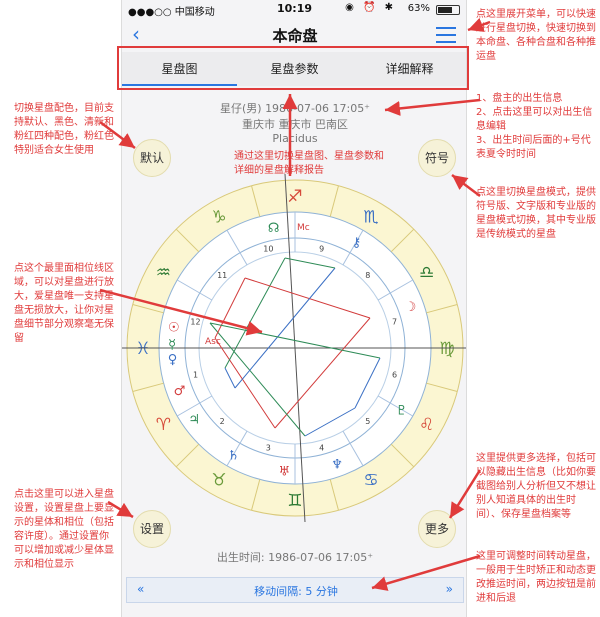 This screenshot has width=600, height=617. I want to click on arrow-to-wheel-center, so click(181, 312).